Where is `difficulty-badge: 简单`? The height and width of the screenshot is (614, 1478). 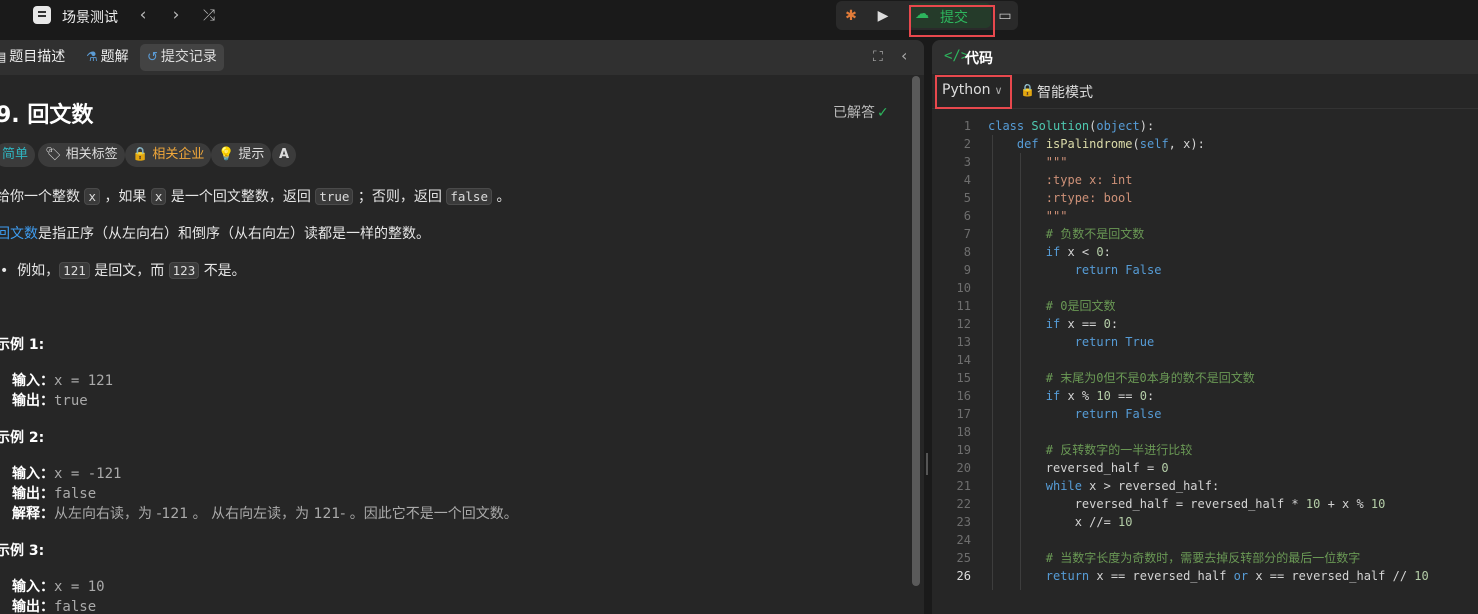 difficulty-badge: 简单 is located at coordinates (18, 155).